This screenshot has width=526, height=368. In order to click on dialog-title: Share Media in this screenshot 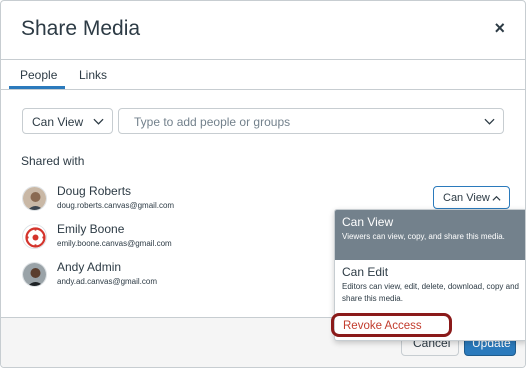, I will do `click(81, 28)`.